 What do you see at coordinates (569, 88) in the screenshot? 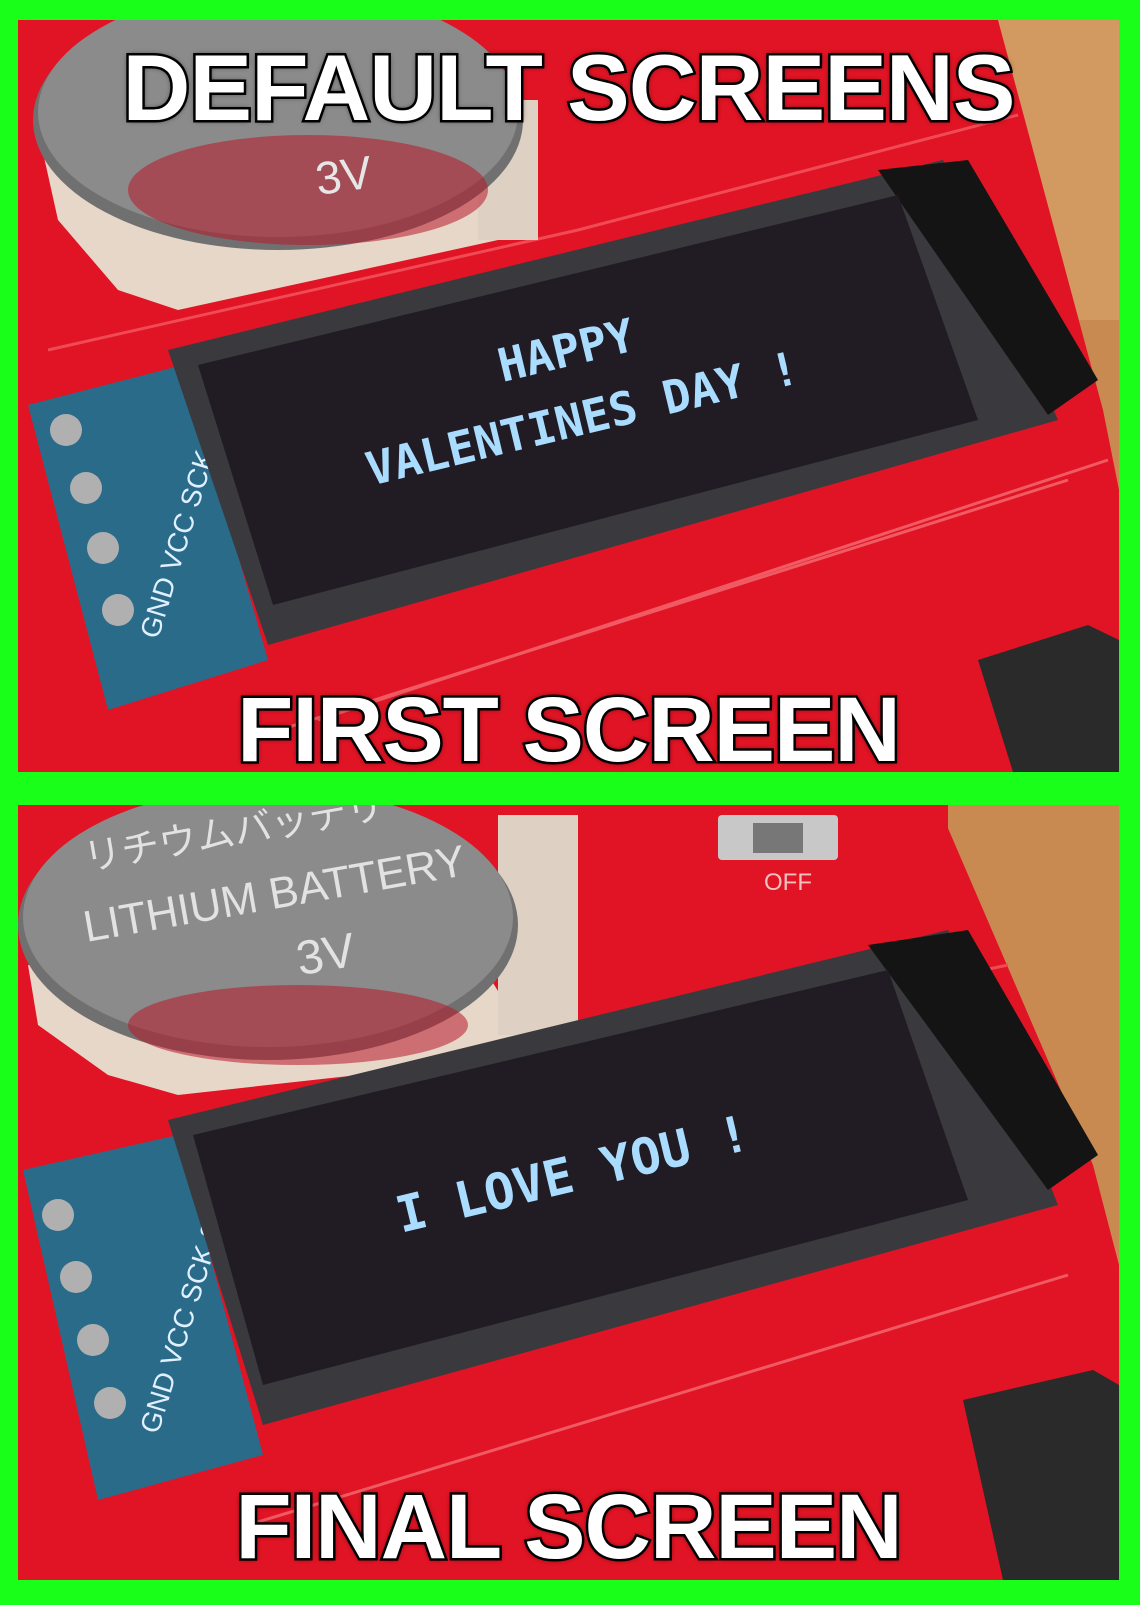
I see `page-title: DEFAULT SCREENS` at bounding box center [569, 88].